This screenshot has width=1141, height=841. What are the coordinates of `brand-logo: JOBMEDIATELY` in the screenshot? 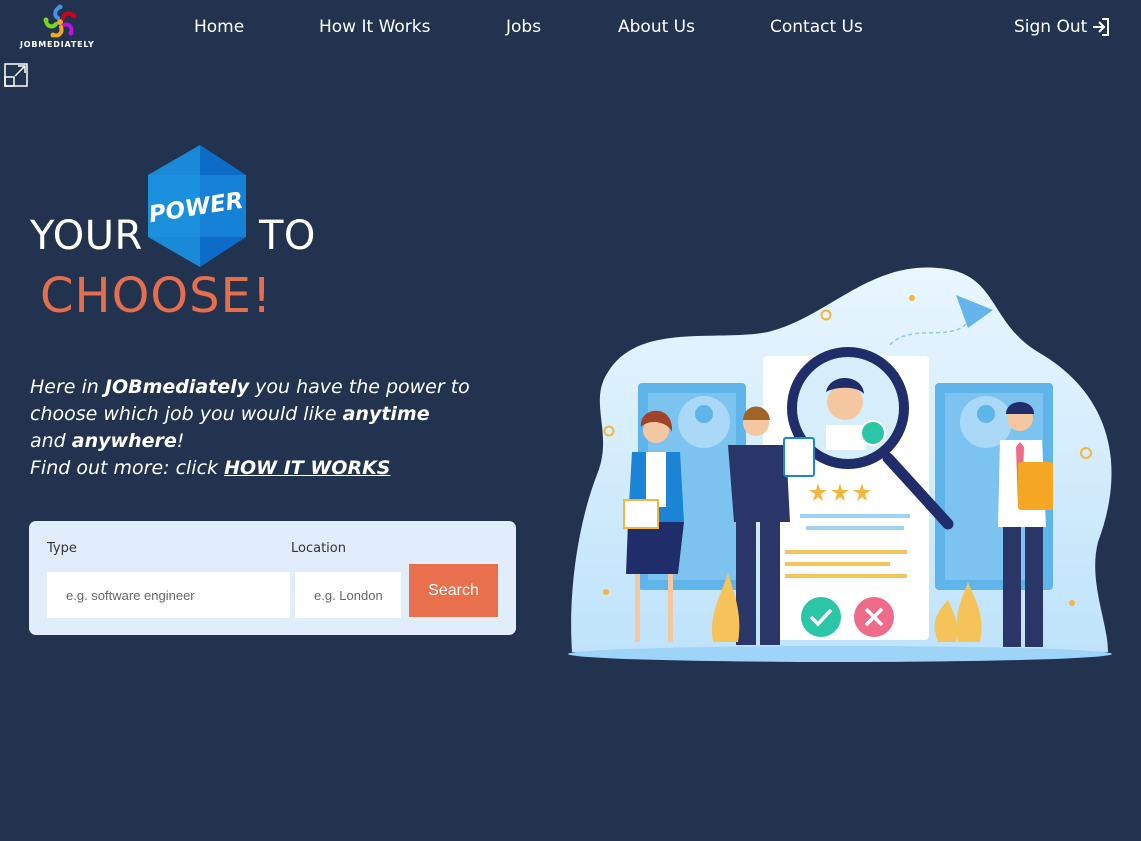 It's located at (60, 27).